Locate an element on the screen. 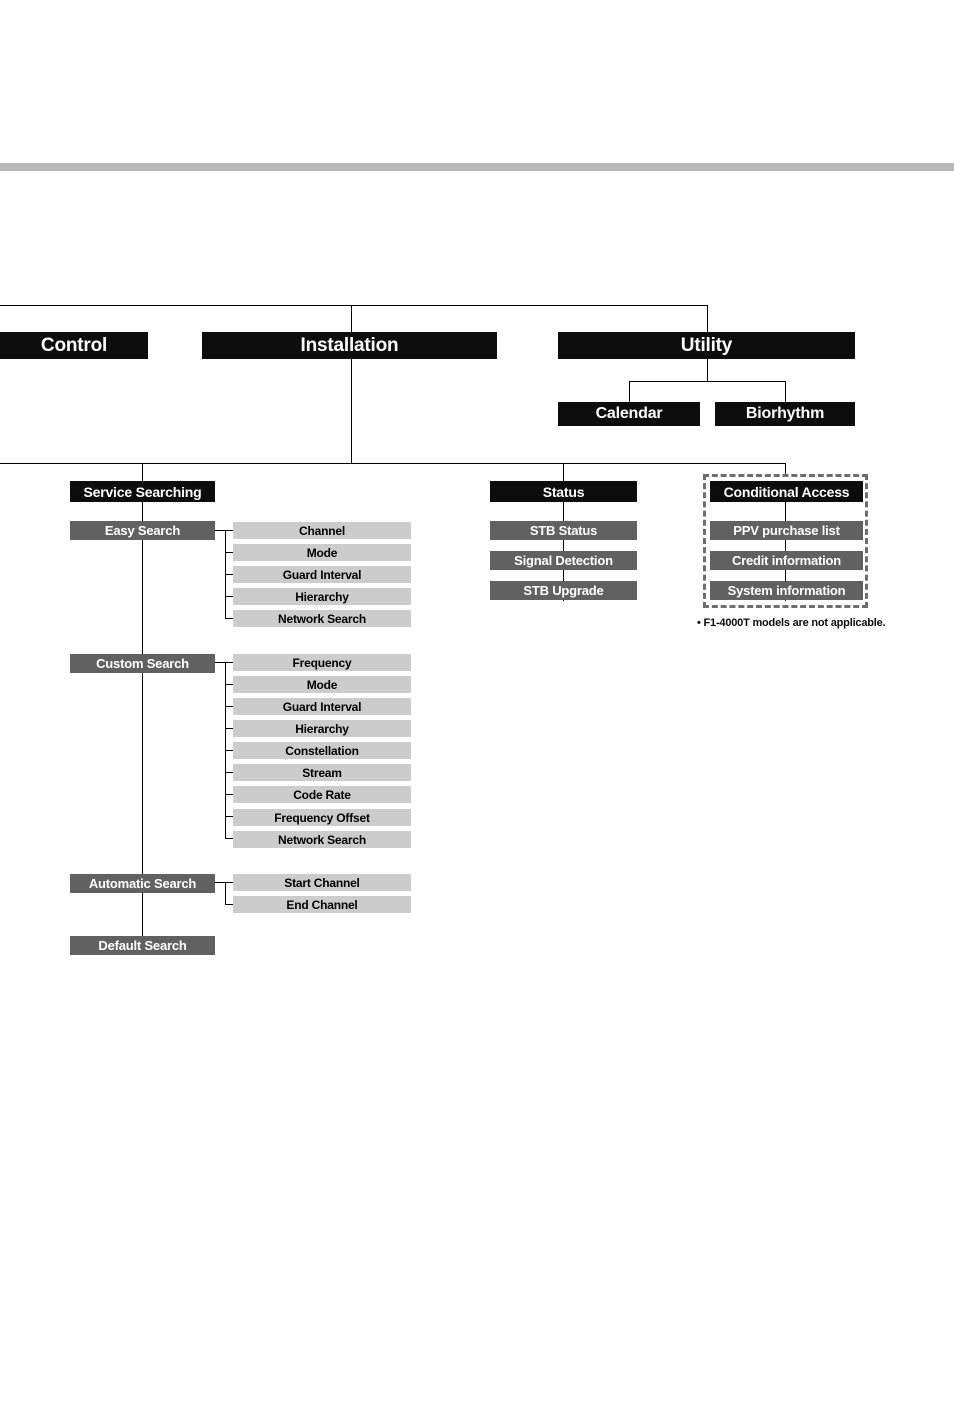 This screenshot has width=954, height=1403. leaf-automatic-search-0: Start Channel is located at coordinates (322, 882).